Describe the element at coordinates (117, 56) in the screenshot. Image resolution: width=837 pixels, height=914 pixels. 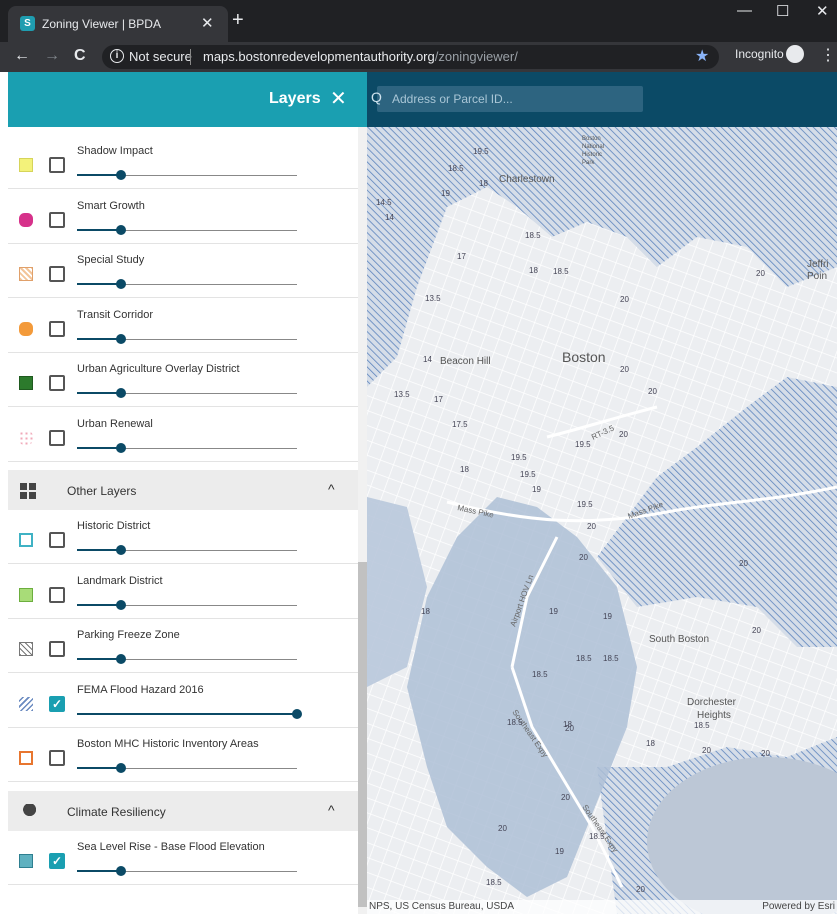
I see `info-icon: i` at that location.